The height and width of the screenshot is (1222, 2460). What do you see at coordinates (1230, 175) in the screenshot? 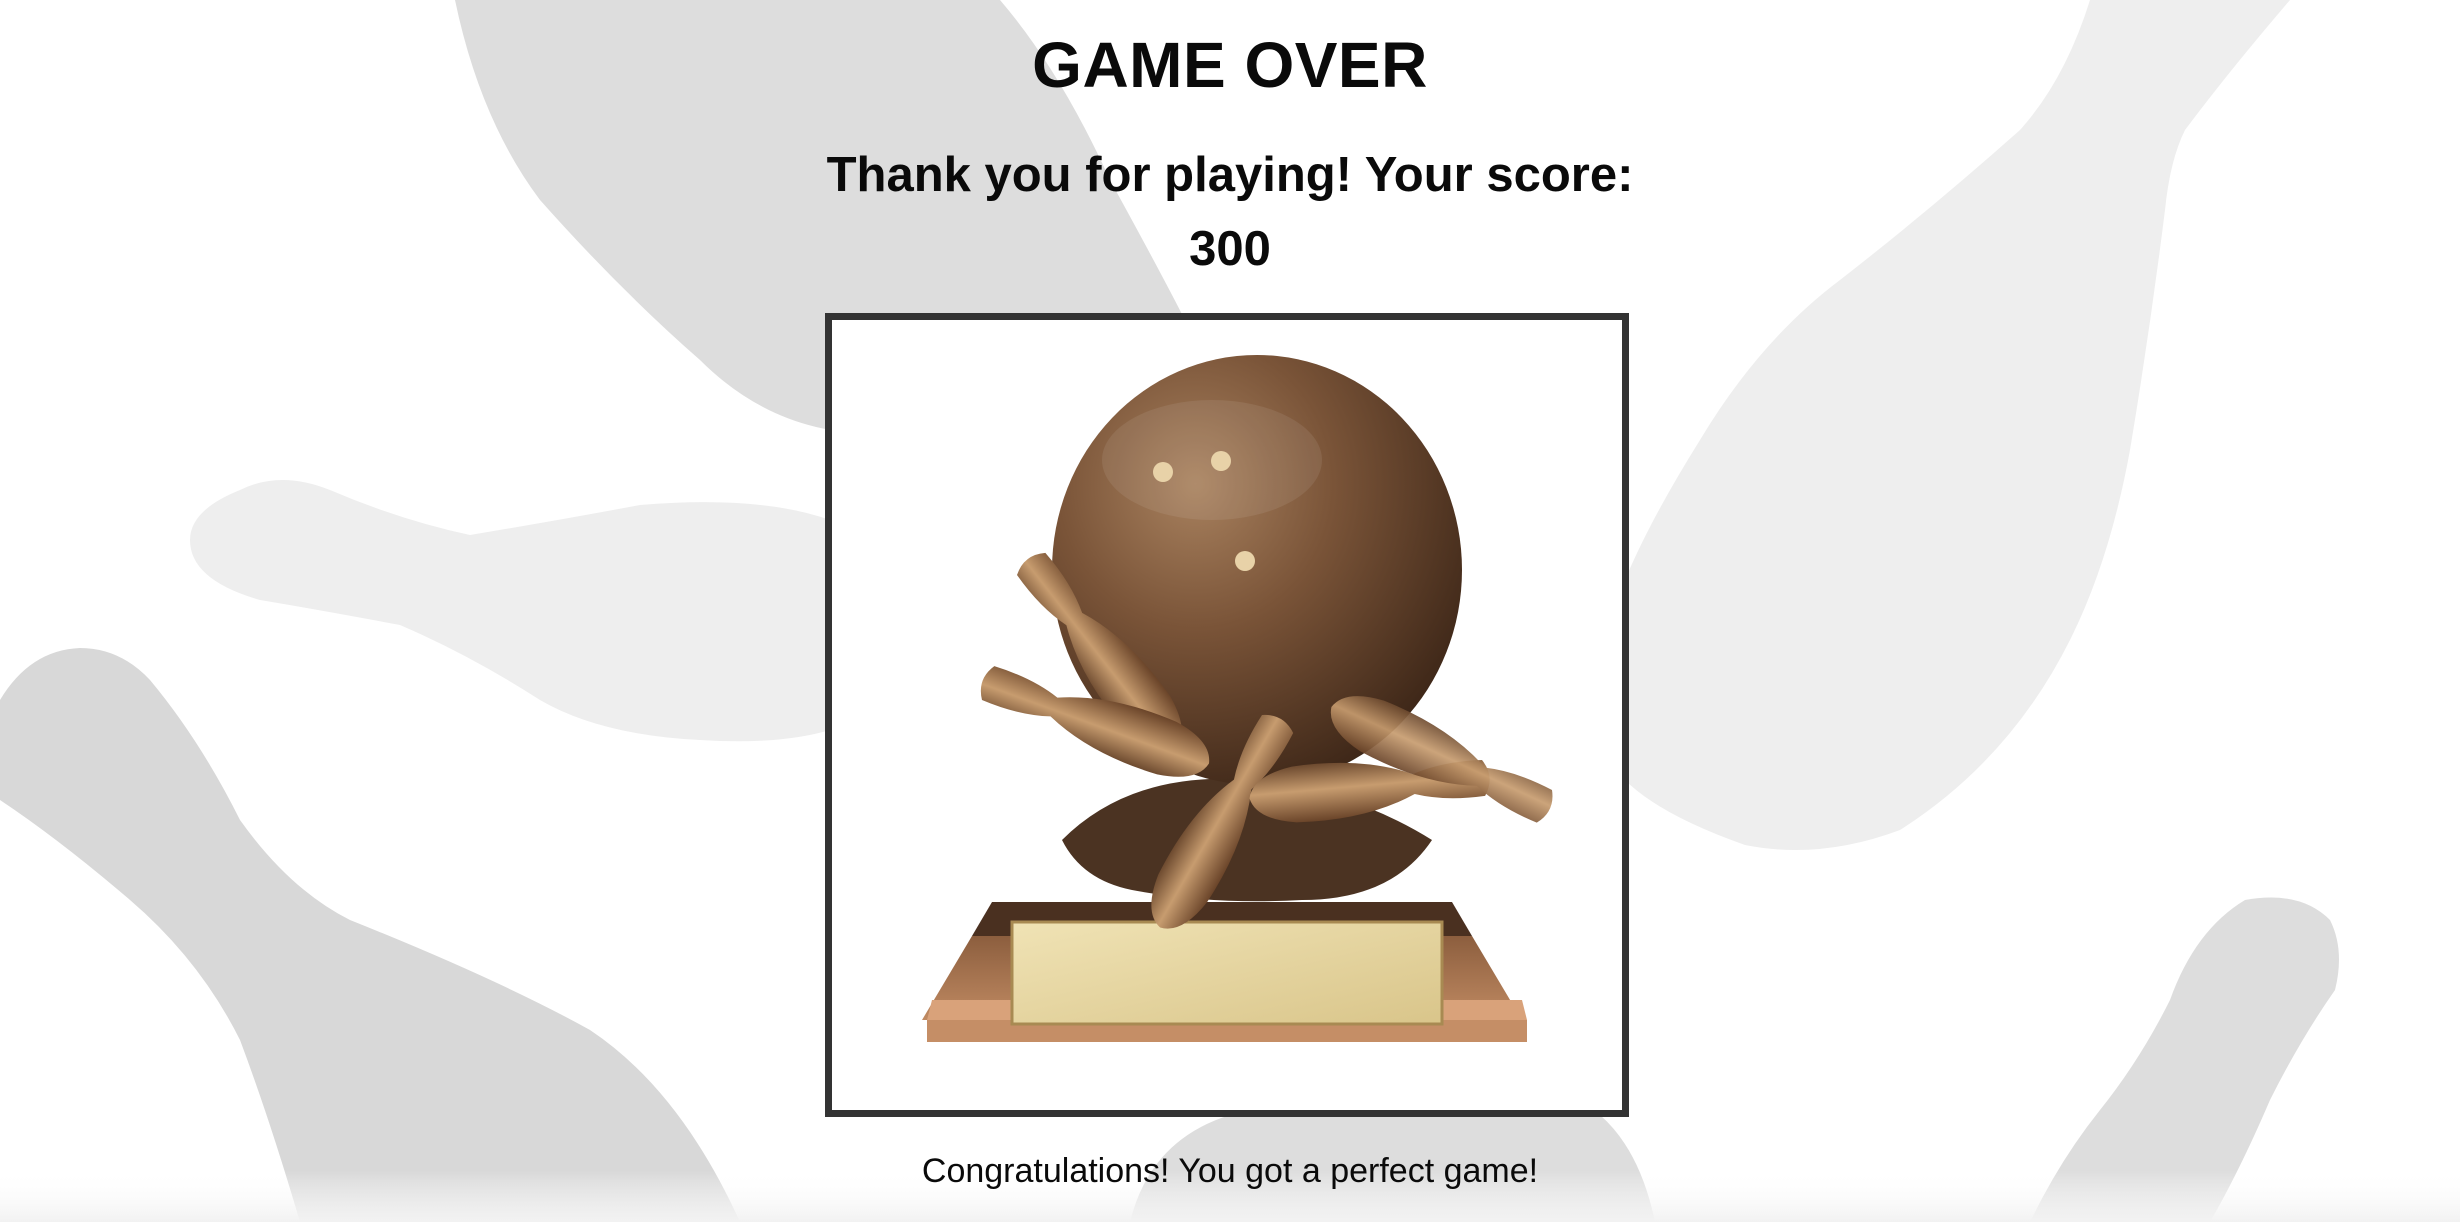
I see `thank-you-text: Thank you for playing! Your score:` at bounding box center [1230, 175].